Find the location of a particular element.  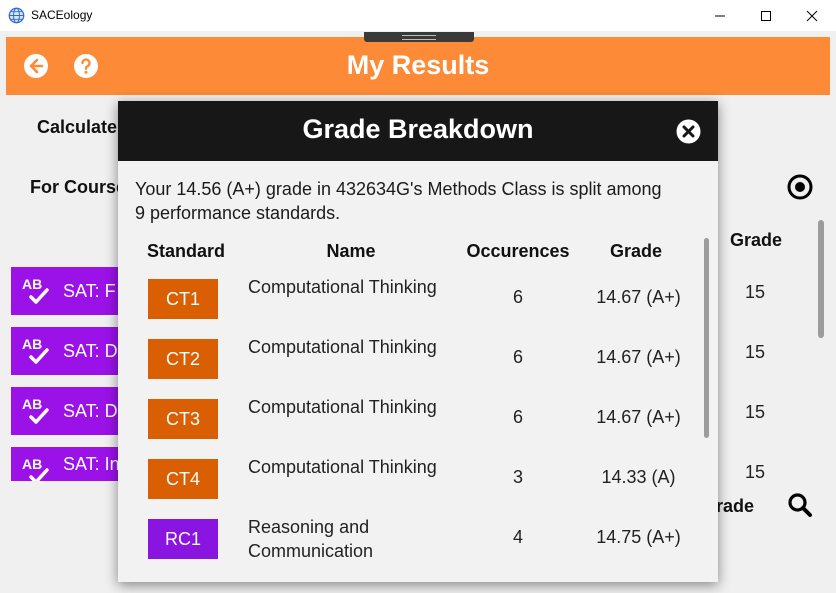

minimize-icon is located at coordinates (720, 15).